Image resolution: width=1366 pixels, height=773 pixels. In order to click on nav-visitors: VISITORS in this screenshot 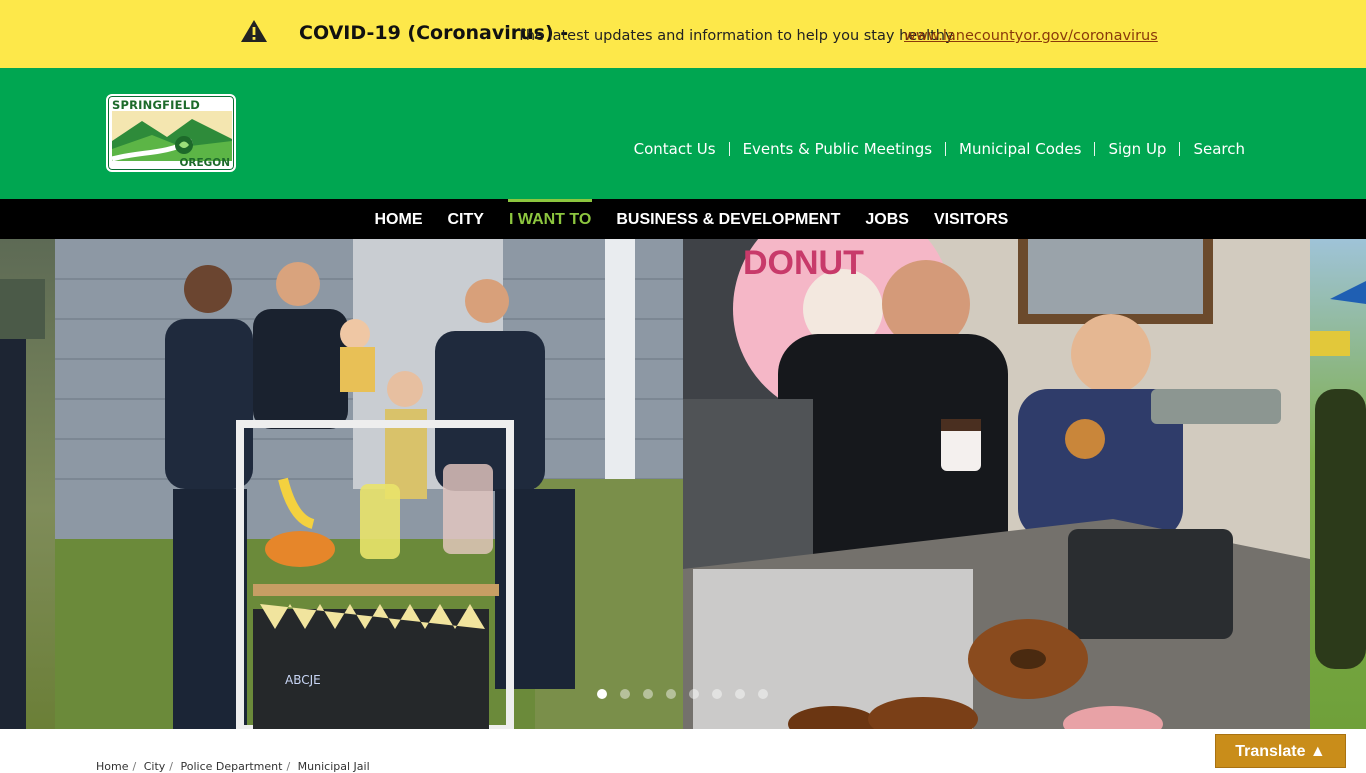, I will do `click(970, 219)`.